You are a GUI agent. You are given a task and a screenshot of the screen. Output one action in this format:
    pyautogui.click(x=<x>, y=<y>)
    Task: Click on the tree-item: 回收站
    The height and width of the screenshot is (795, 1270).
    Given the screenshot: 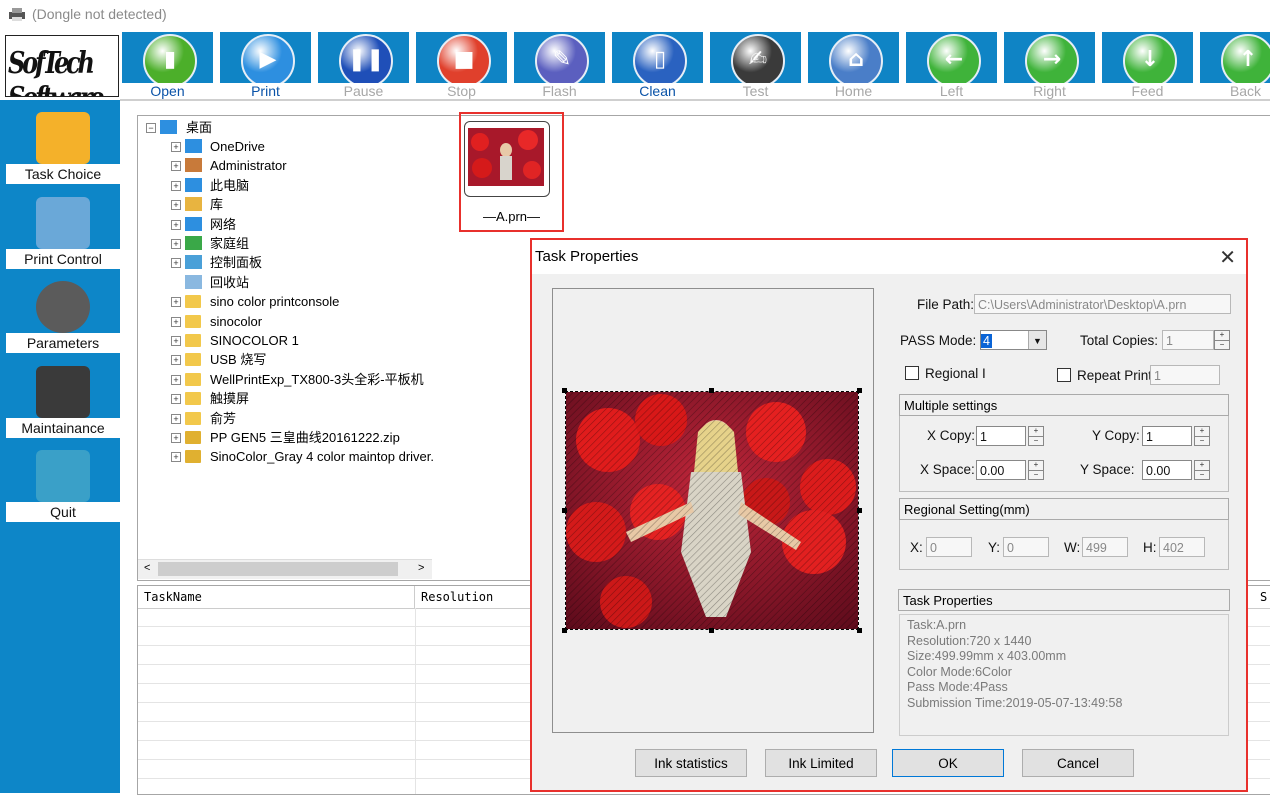 What is the action you would take?
    pyautogui.click(x=286, y=282)
    